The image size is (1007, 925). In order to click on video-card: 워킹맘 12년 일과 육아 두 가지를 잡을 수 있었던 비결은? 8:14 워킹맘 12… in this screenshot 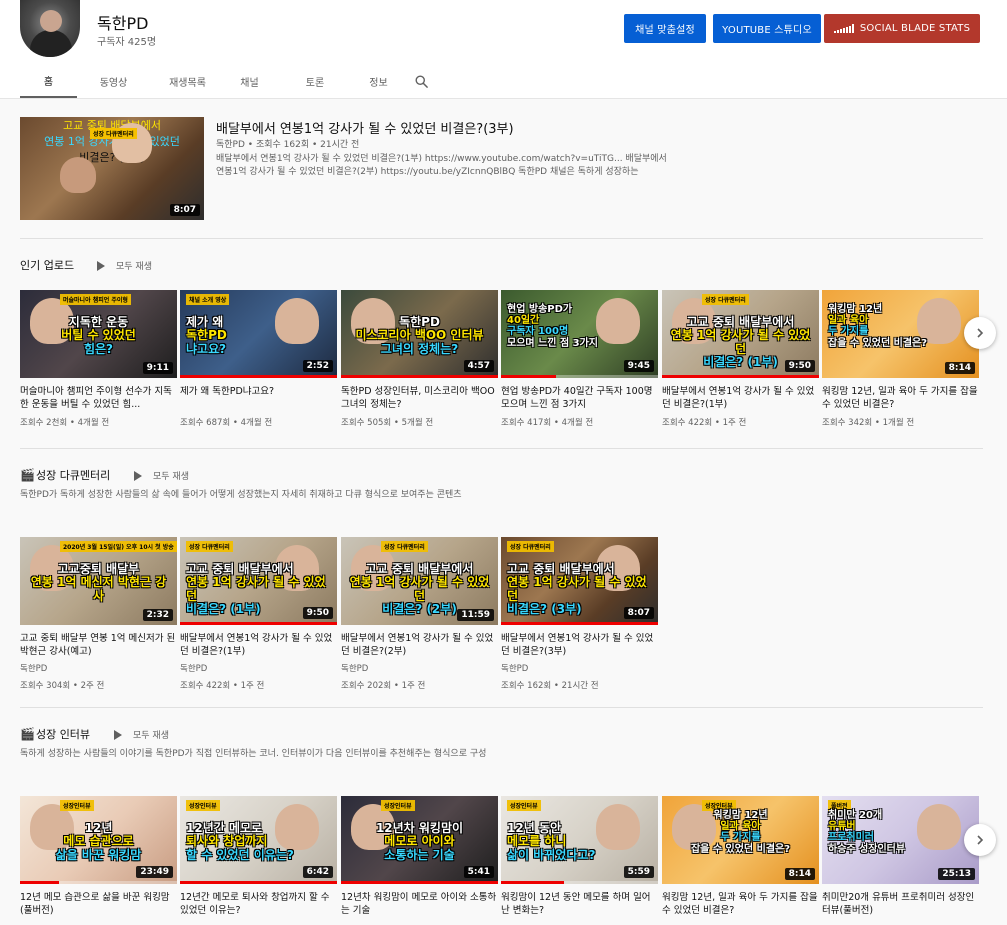, I will do `click(900, 359)`.